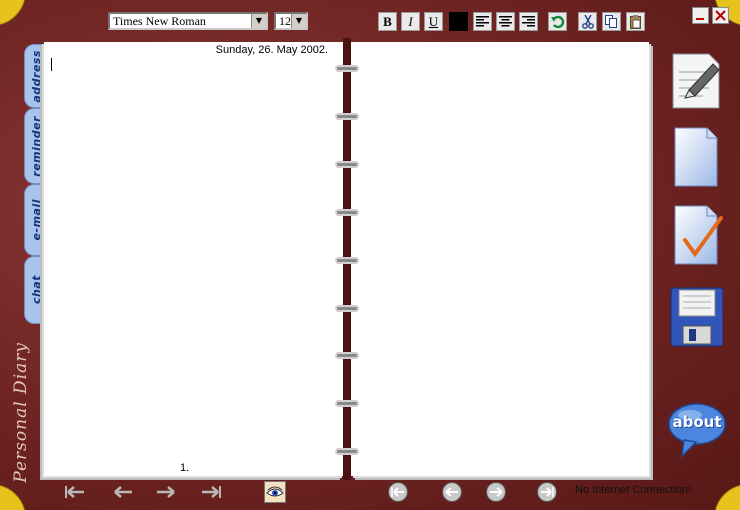  I want to click on new-page-button, so click(696, 157).